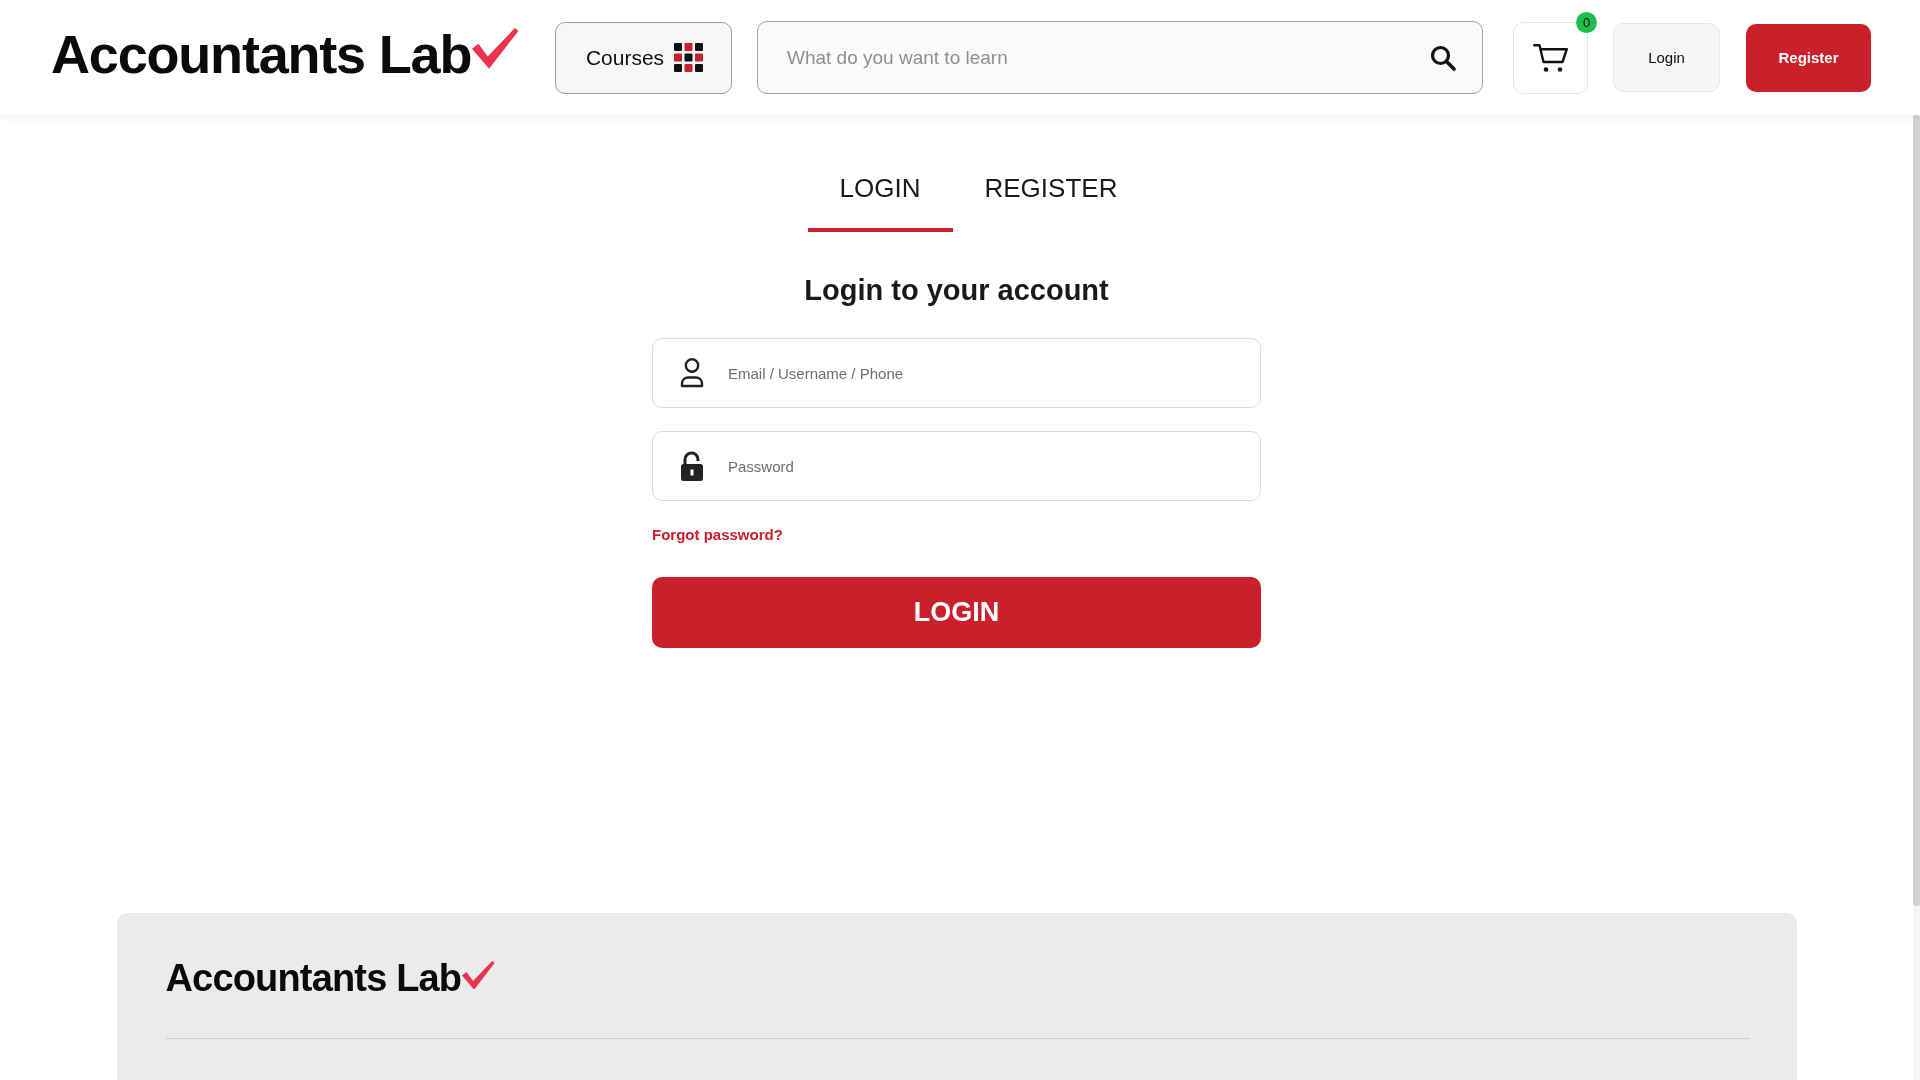 Image resolution: width=1920 pixels, height=1080 pixels. Describe the element at coordinates (956, 373) in the screenshot. I see `email-field: Email / Username / Phone` at that location.